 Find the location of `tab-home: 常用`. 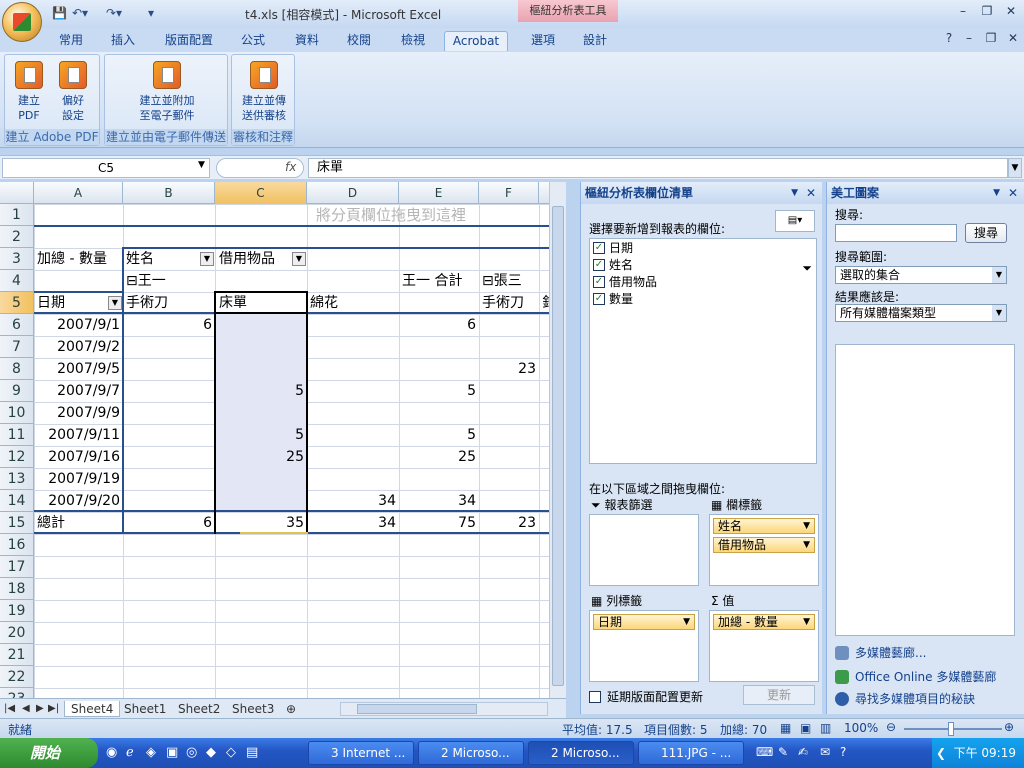

tab-home: 常用 is located at coordinates (71, 41).